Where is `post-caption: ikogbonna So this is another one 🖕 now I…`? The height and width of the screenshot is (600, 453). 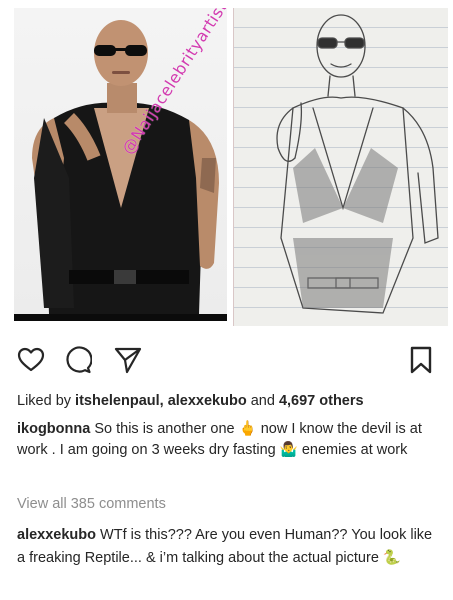
post-caption: ikogbonna So this is another one 🖕 now I… is located at coordinates (229, 440).